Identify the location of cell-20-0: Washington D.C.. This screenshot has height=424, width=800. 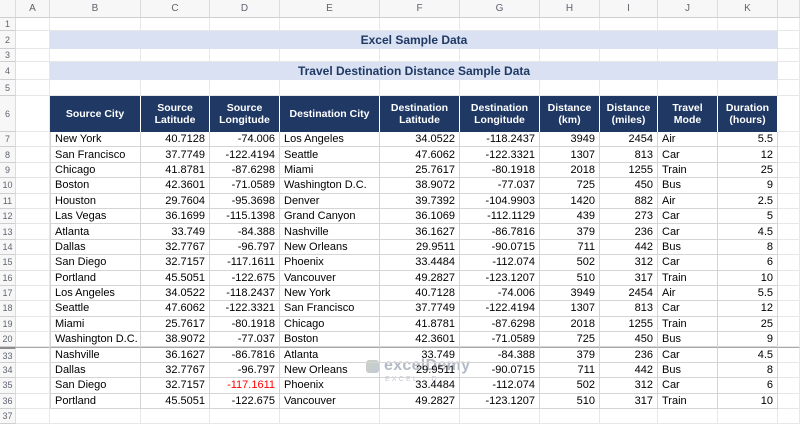
(95, 340).